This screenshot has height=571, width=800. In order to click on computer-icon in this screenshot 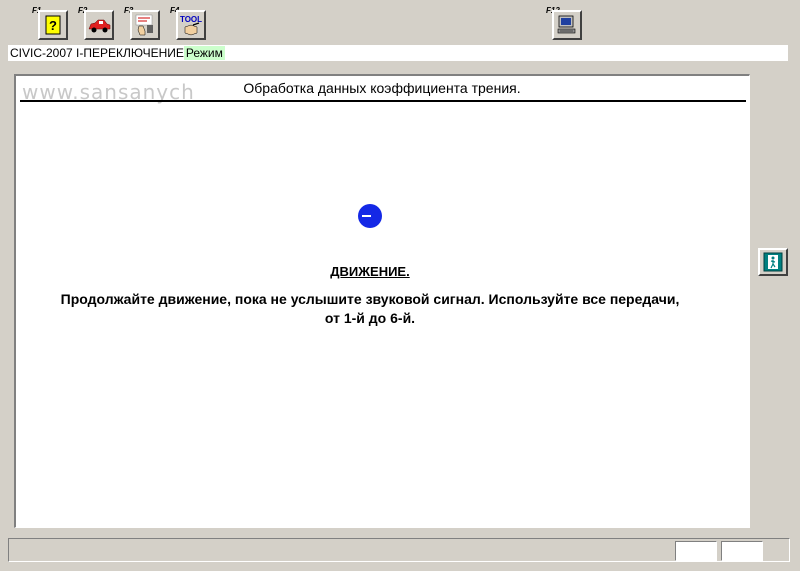, I will do `click(566, 24)`.